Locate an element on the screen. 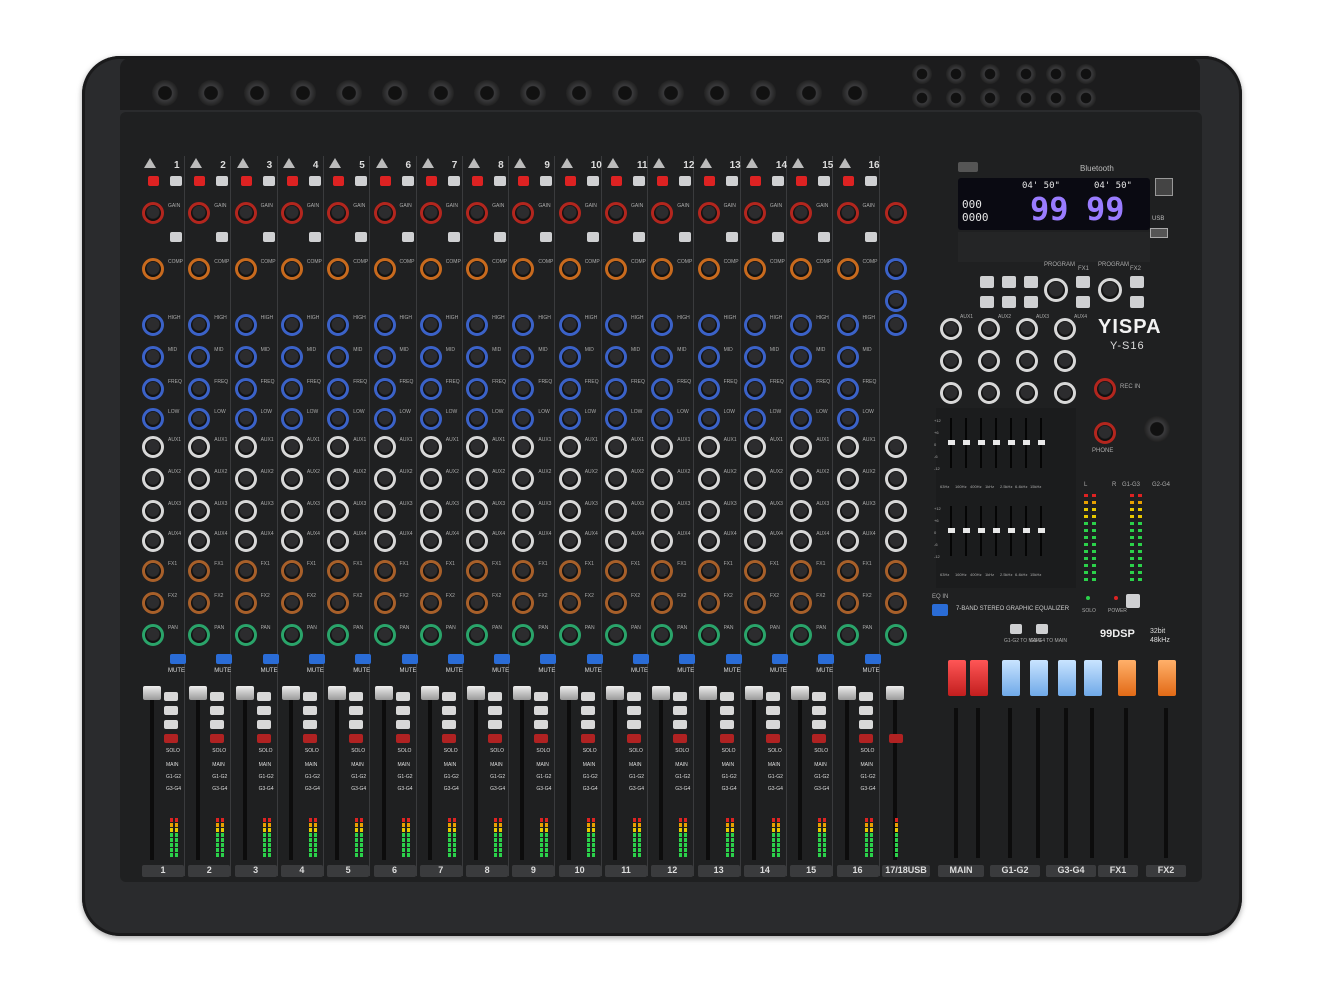 The height and width of the screenshot is (990, 1320). g1g2-to-main-button is located at coordinates (1016, 629).